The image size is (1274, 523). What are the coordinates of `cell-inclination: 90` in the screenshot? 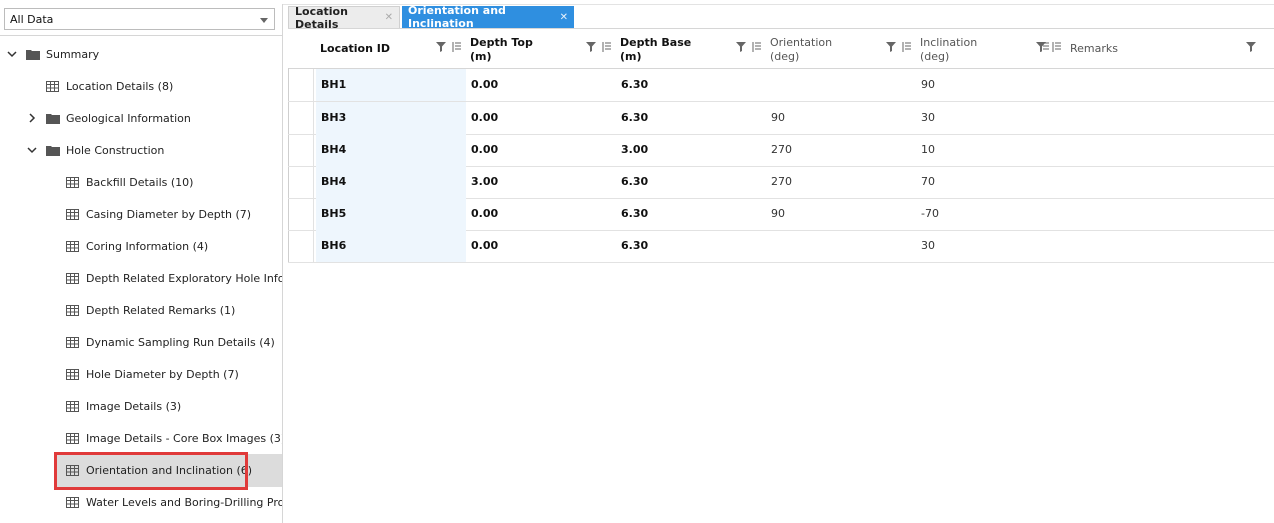 It's located at (991, 85).